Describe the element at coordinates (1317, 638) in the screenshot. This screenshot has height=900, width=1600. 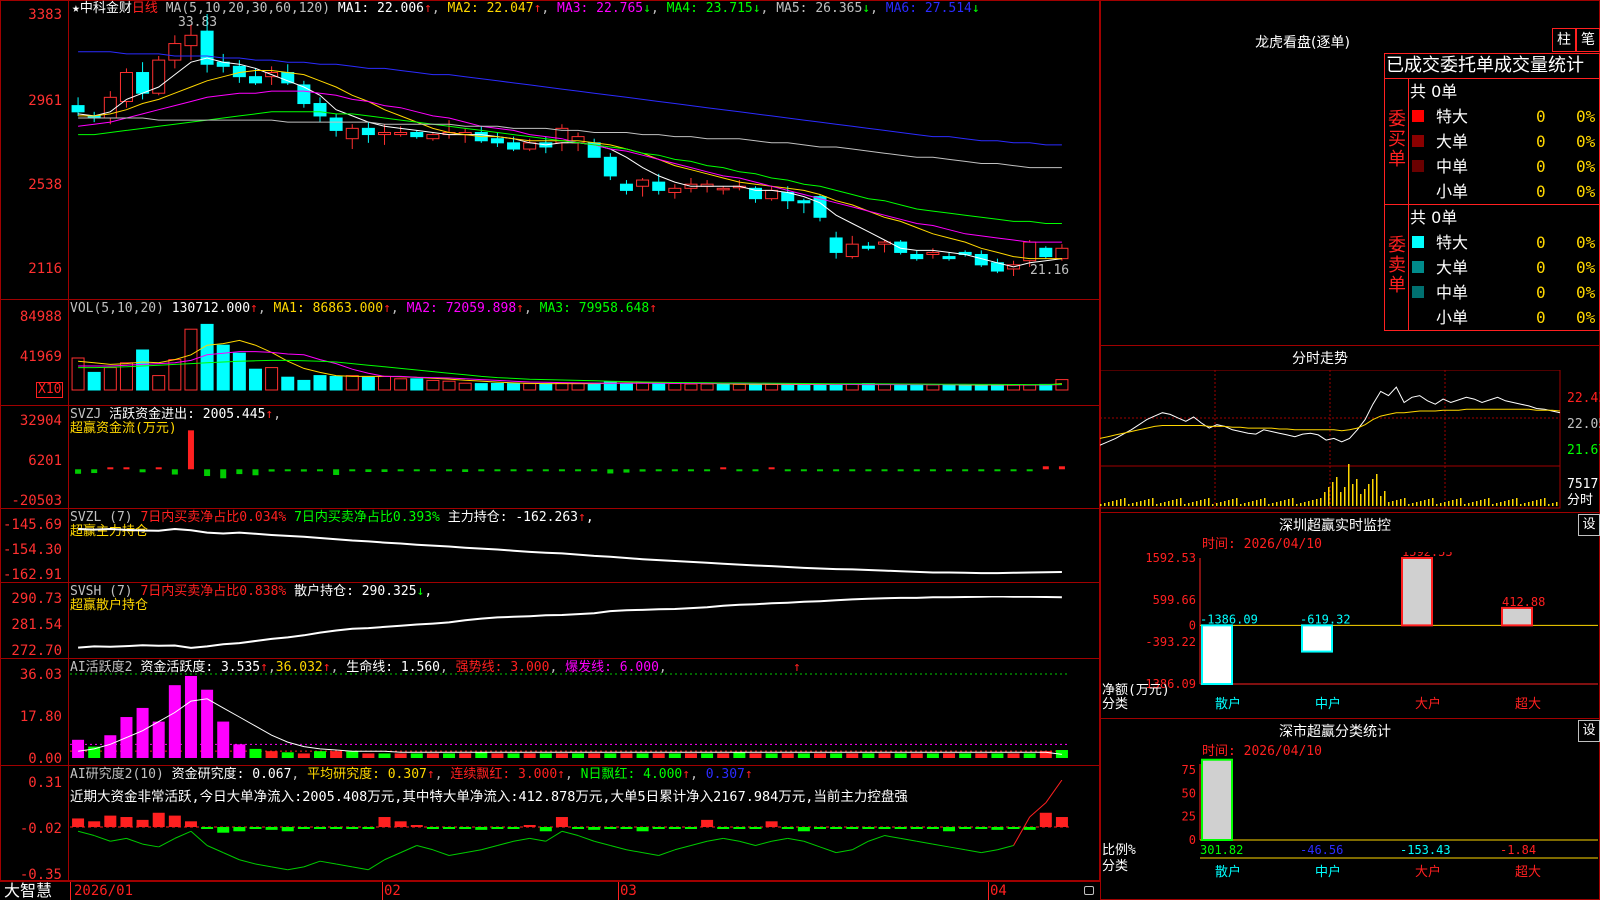
I see `monitor-bar` at that location.